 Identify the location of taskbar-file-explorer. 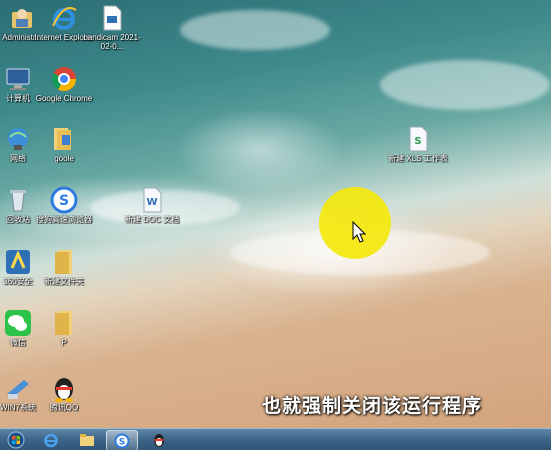
(87, 439).